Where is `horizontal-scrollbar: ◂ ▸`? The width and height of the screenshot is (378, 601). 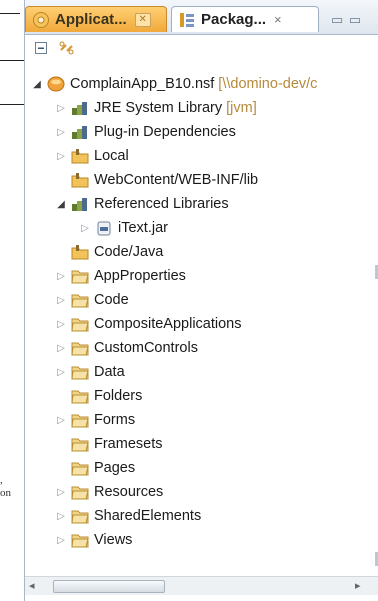 horizontal-scrollbar: ◂ ▸ is located at coordinates (201, 585).